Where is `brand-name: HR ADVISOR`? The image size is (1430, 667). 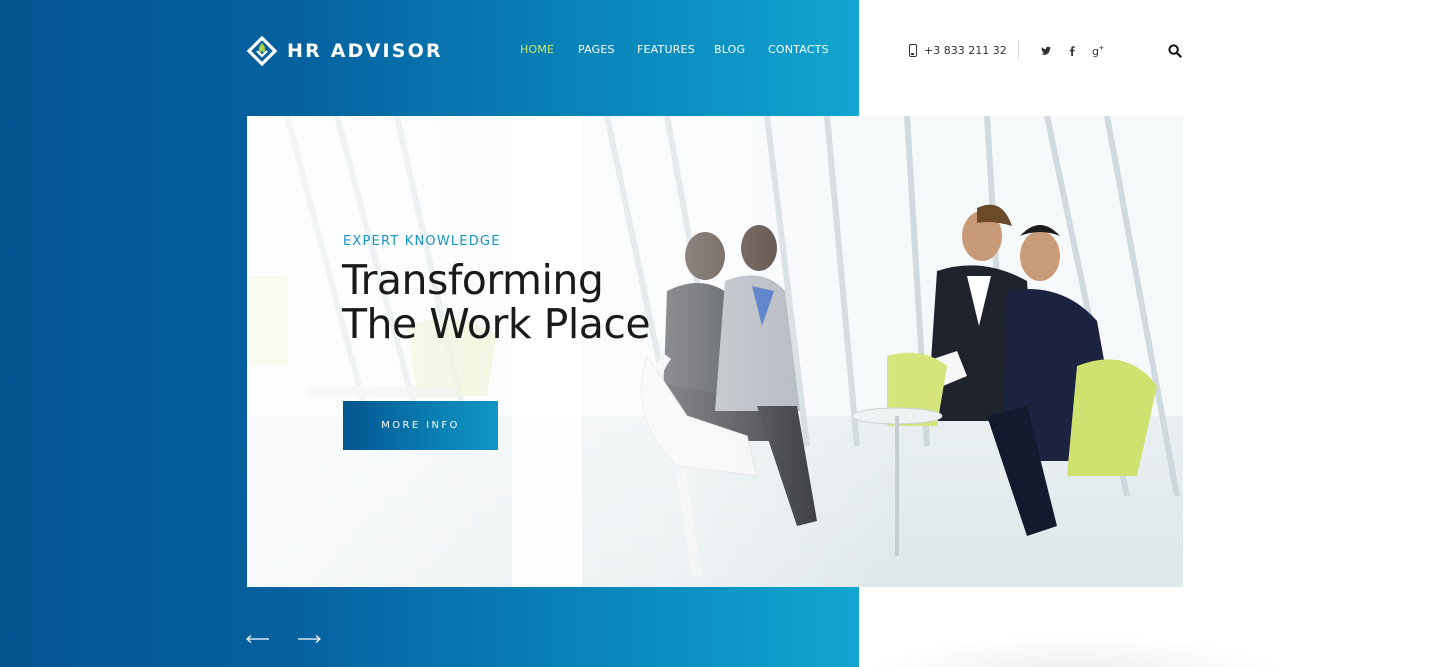
brand-name: HR ADVISOR is located at coordinates (365, 51).